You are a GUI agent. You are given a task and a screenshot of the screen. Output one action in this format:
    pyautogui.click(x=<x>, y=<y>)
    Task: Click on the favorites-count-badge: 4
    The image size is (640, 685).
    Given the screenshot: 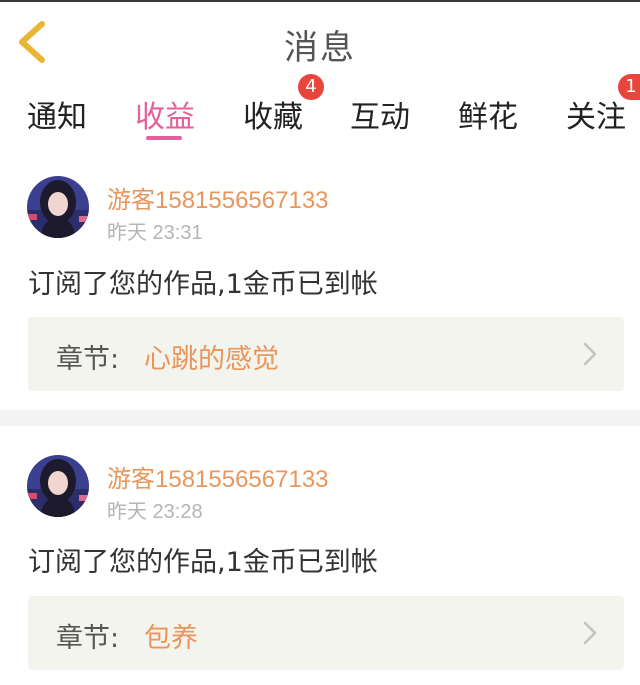 What is the action you would take?
    pyautogui.click(x=311, y=87)
    